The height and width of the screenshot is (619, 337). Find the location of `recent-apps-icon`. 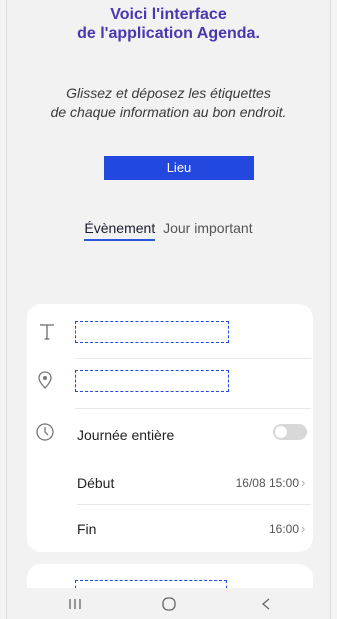

recent-apps-icon is located at coordinates (75, 604).